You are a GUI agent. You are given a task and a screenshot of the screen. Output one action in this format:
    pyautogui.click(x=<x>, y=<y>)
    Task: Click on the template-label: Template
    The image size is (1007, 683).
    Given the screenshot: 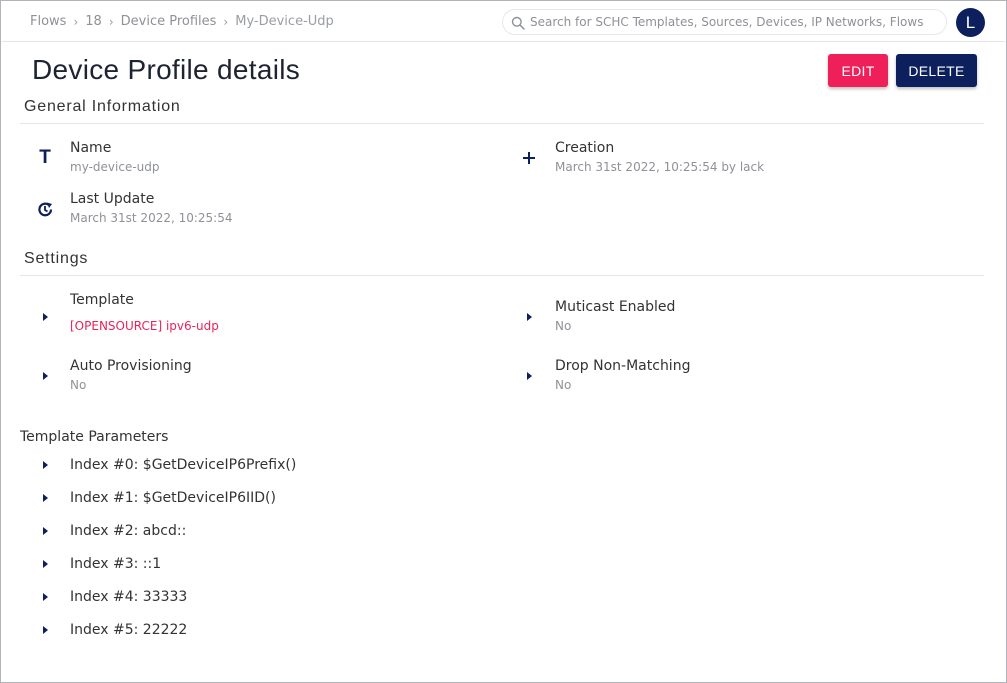 What is the action you would take?
    pyautogui.click(x=102, y=300)
    